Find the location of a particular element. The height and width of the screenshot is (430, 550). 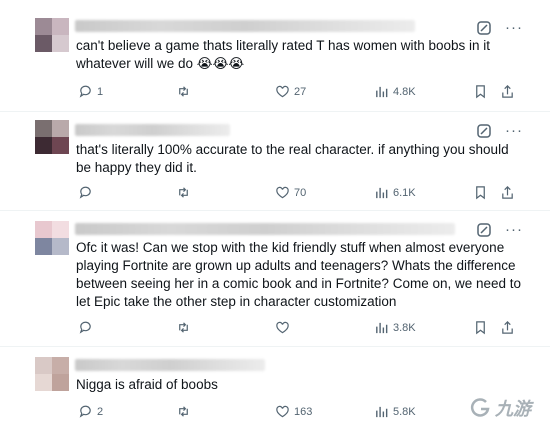

g-logo-icon is located at coordinates (480, 407).